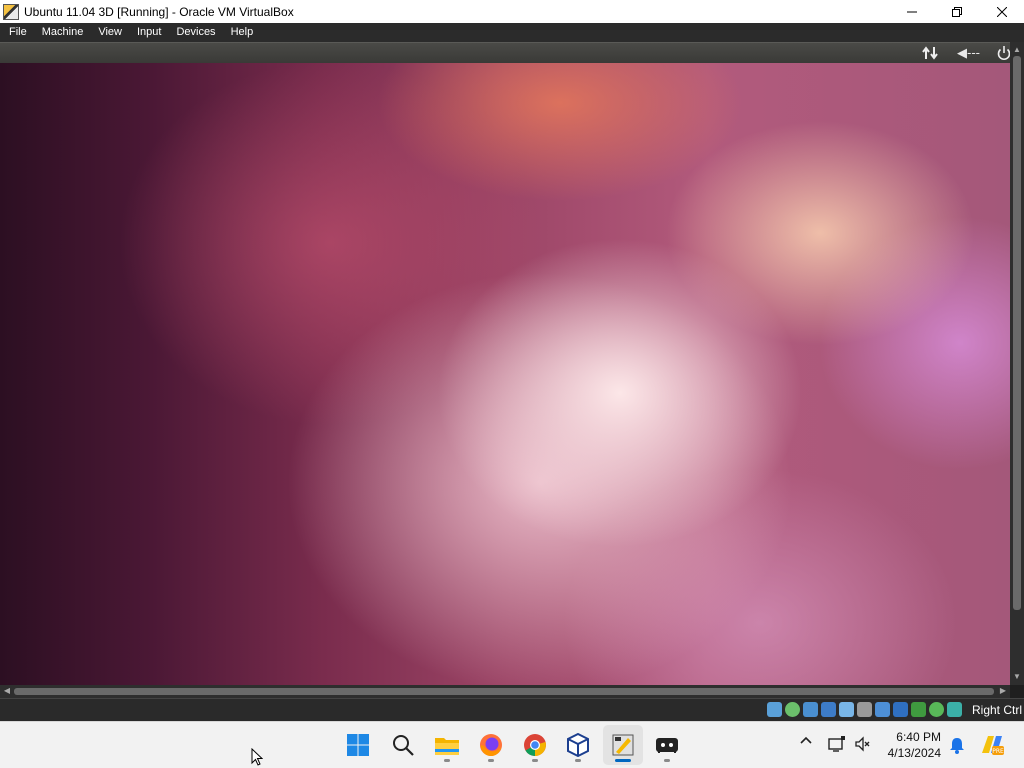 Image resolution: width=1024 pixels, height=768 pixels. Describe the element at coordinates (828, 709) in the screenshot. I see `network-icon` at that location.